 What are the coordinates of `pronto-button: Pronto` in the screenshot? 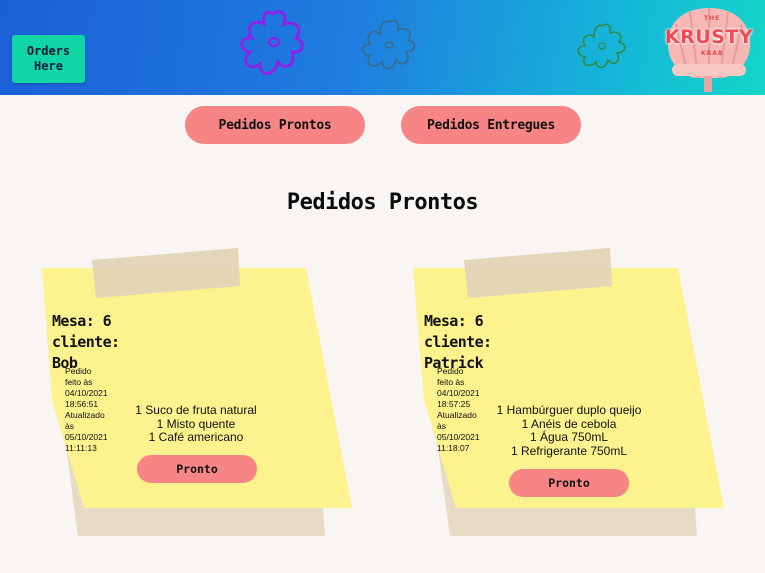 It's located at (569, 483).